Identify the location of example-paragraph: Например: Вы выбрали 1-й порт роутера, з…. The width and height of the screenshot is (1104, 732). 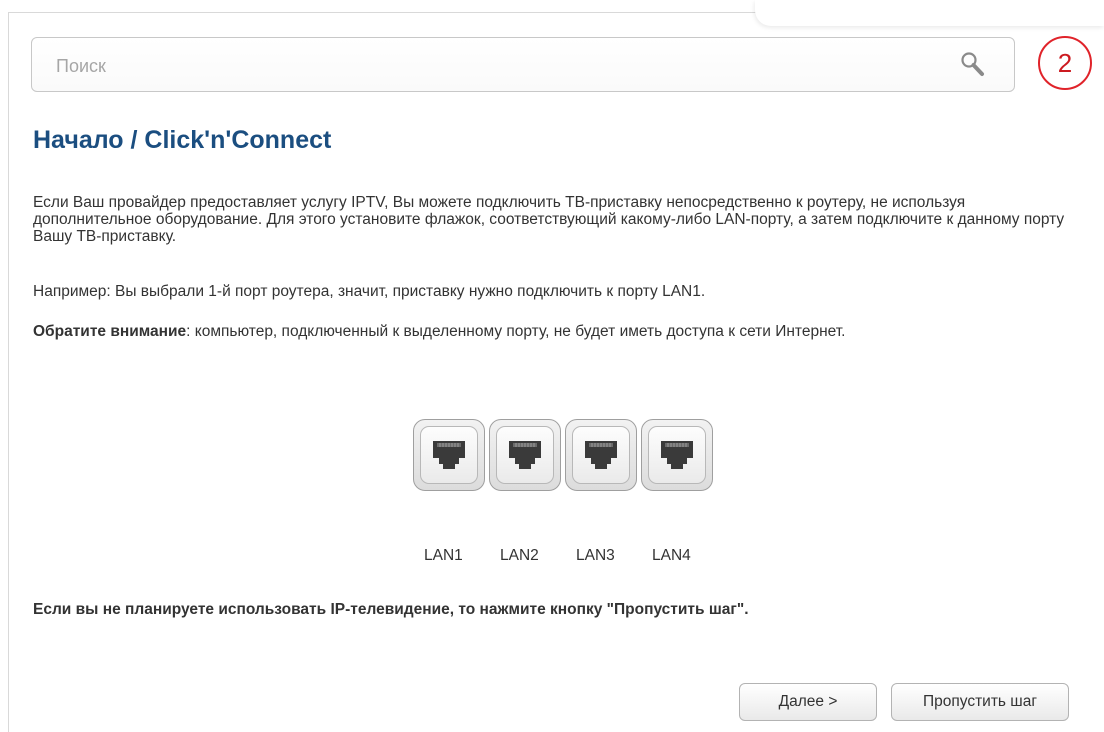
(369, 291).